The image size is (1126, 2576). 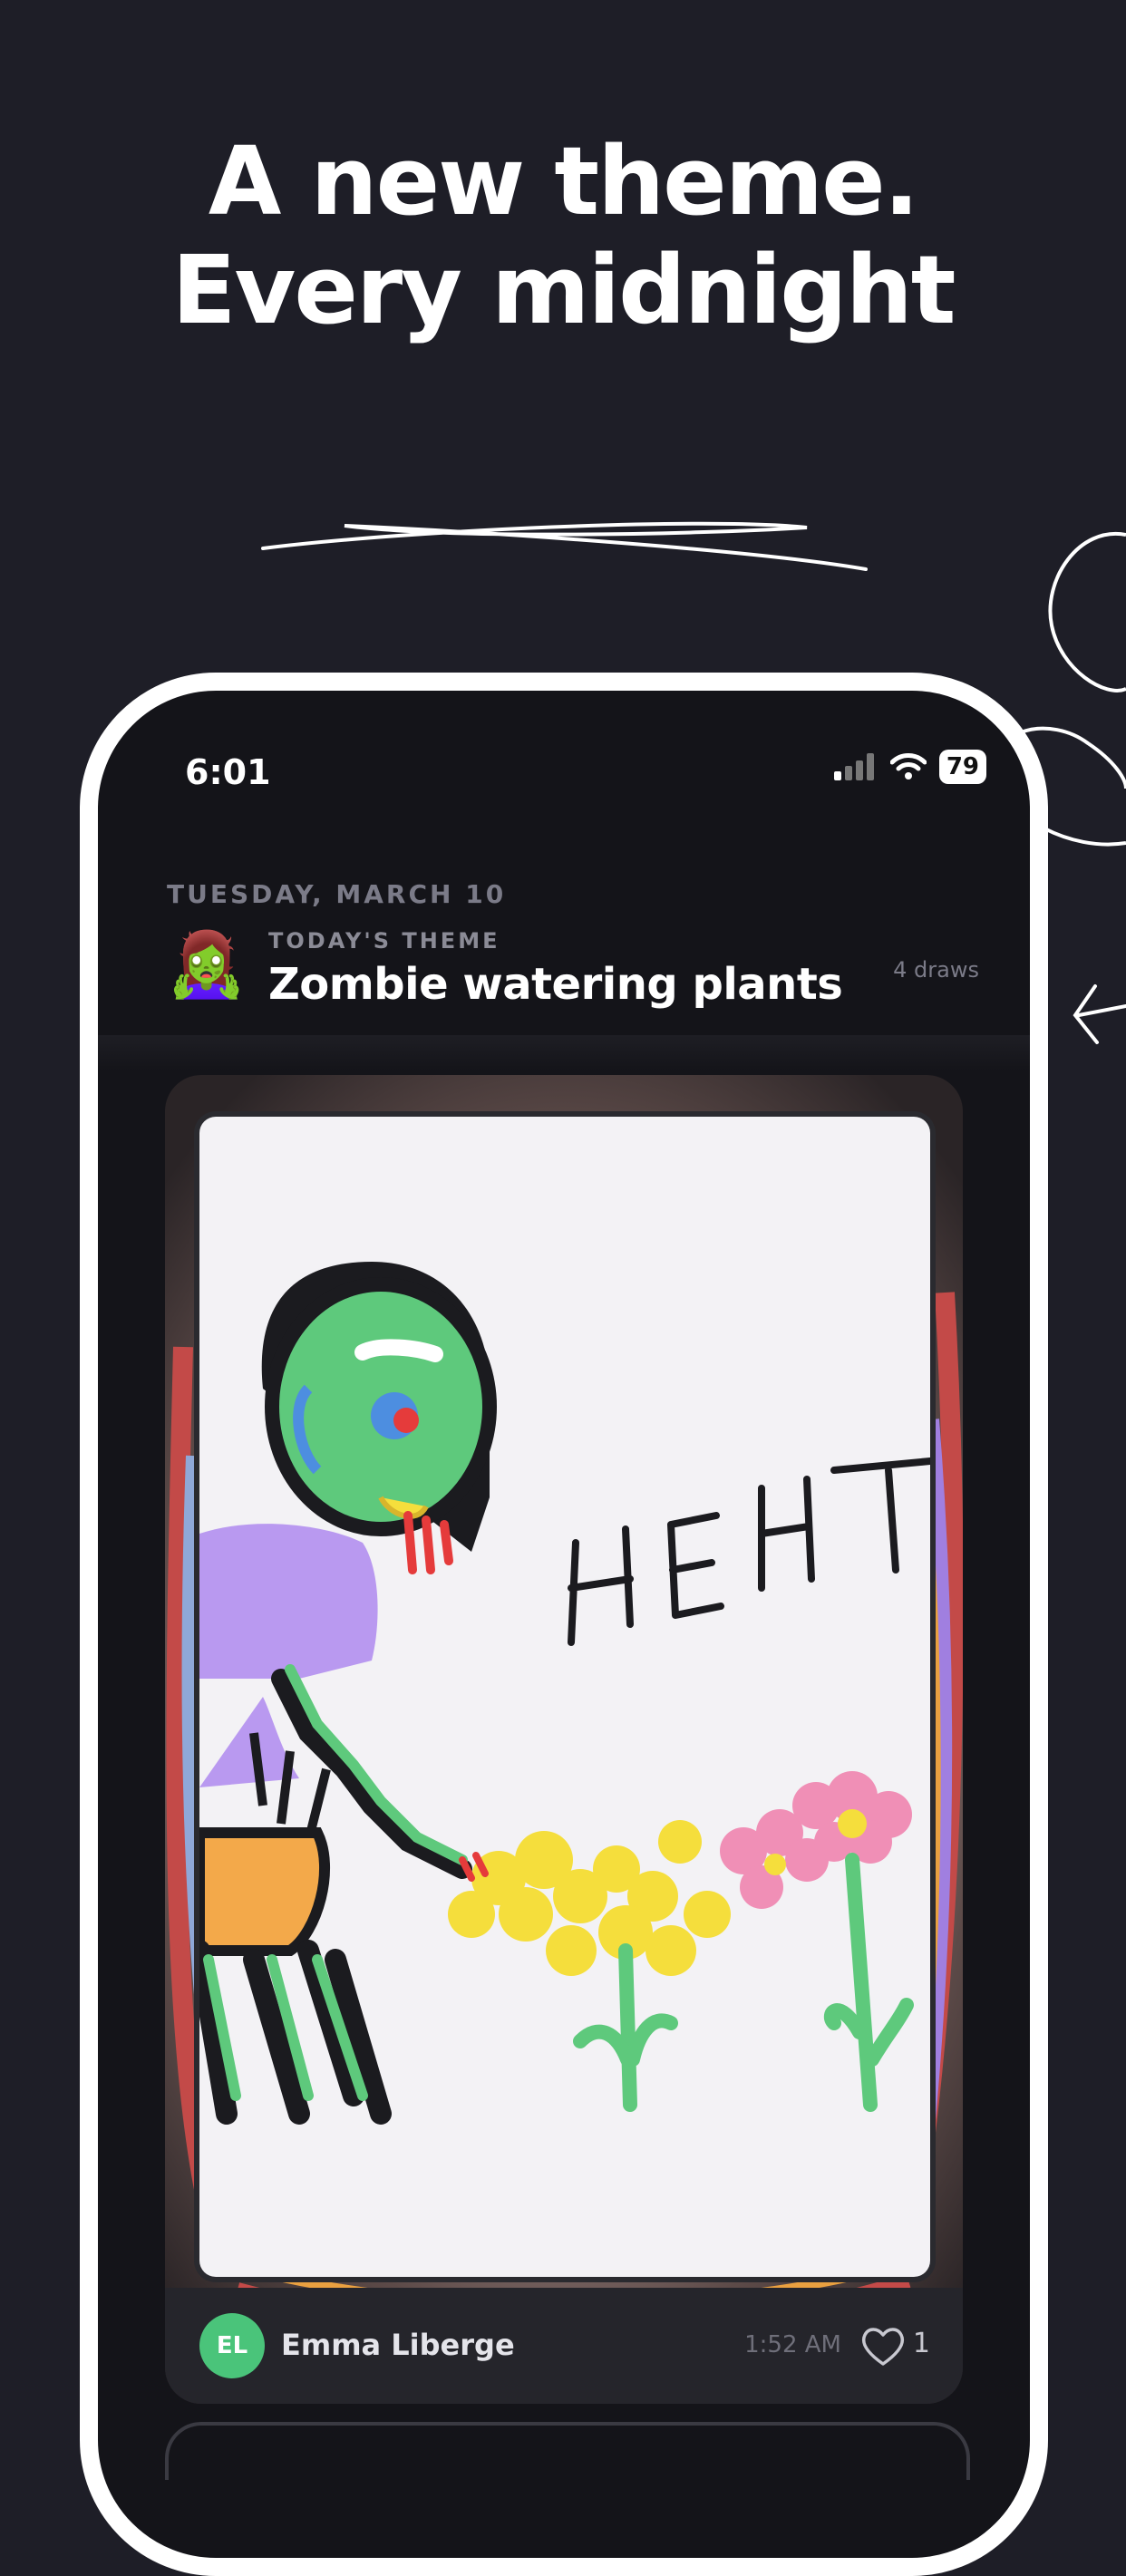 What do you see at coordinates (792, 2344) in the screenshot?
I see `post-time: 1:52 AM` at bounding box center [792, 2344].